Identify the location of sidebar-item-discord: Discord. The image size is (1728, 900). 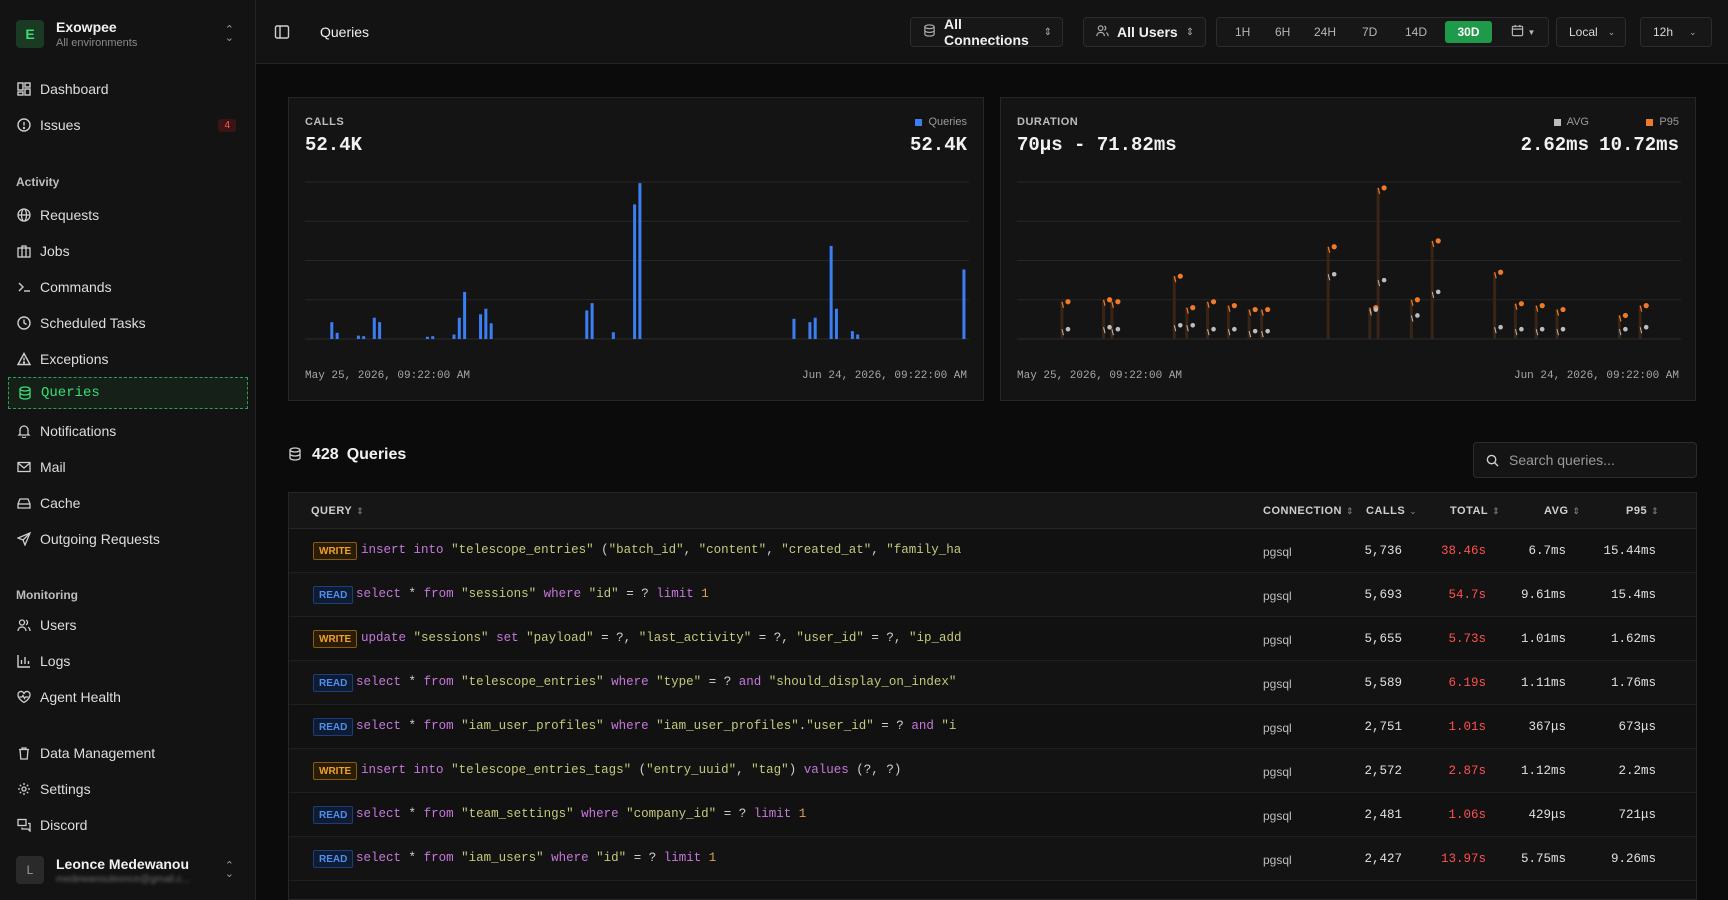
(128, 825).